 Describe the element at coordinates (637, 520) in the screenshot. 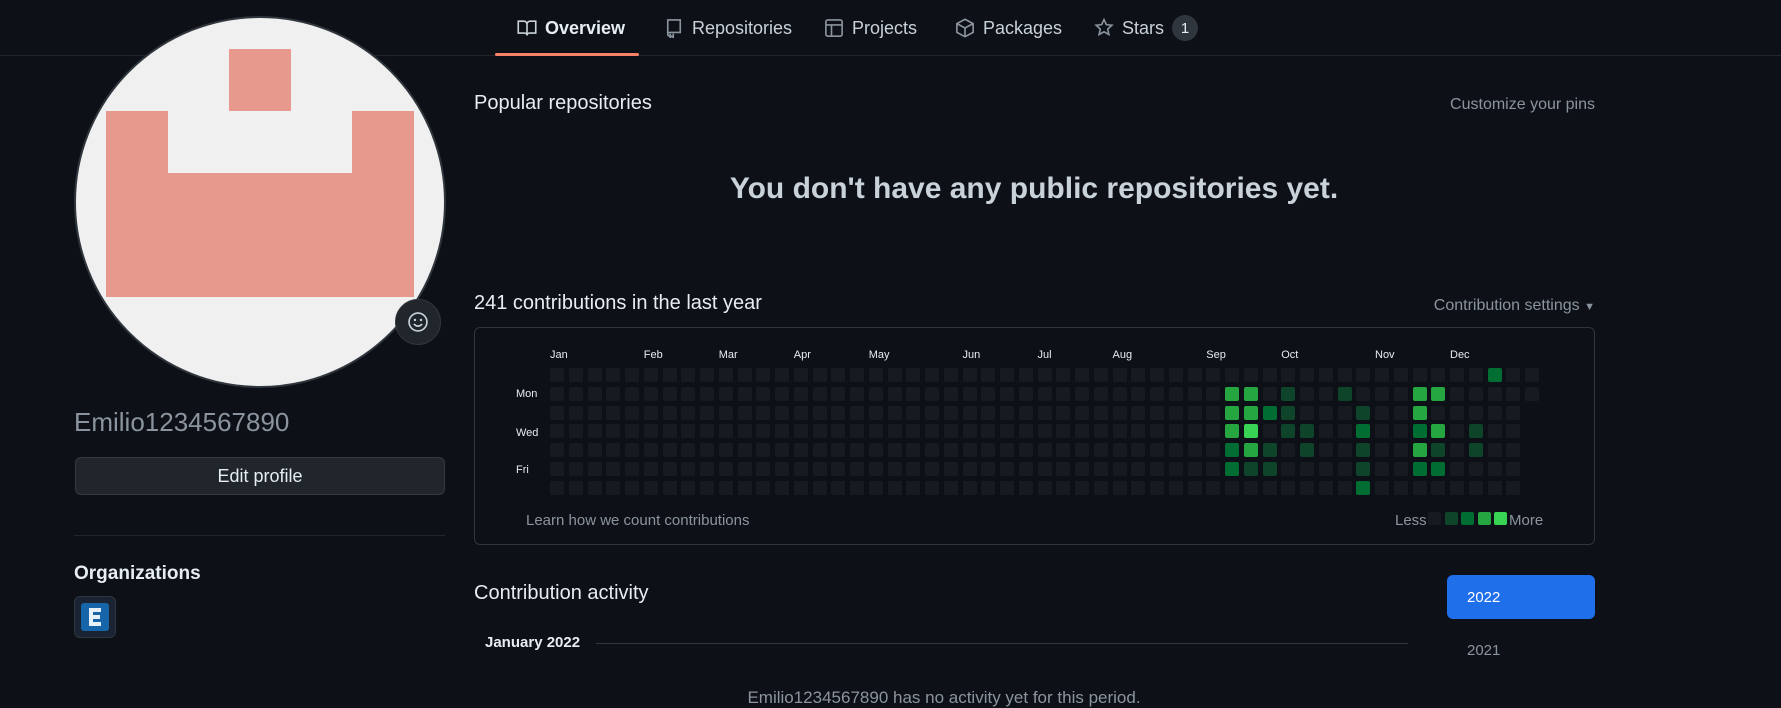

I see `learn-contributions-link: Learn how we count contributions` at that location.